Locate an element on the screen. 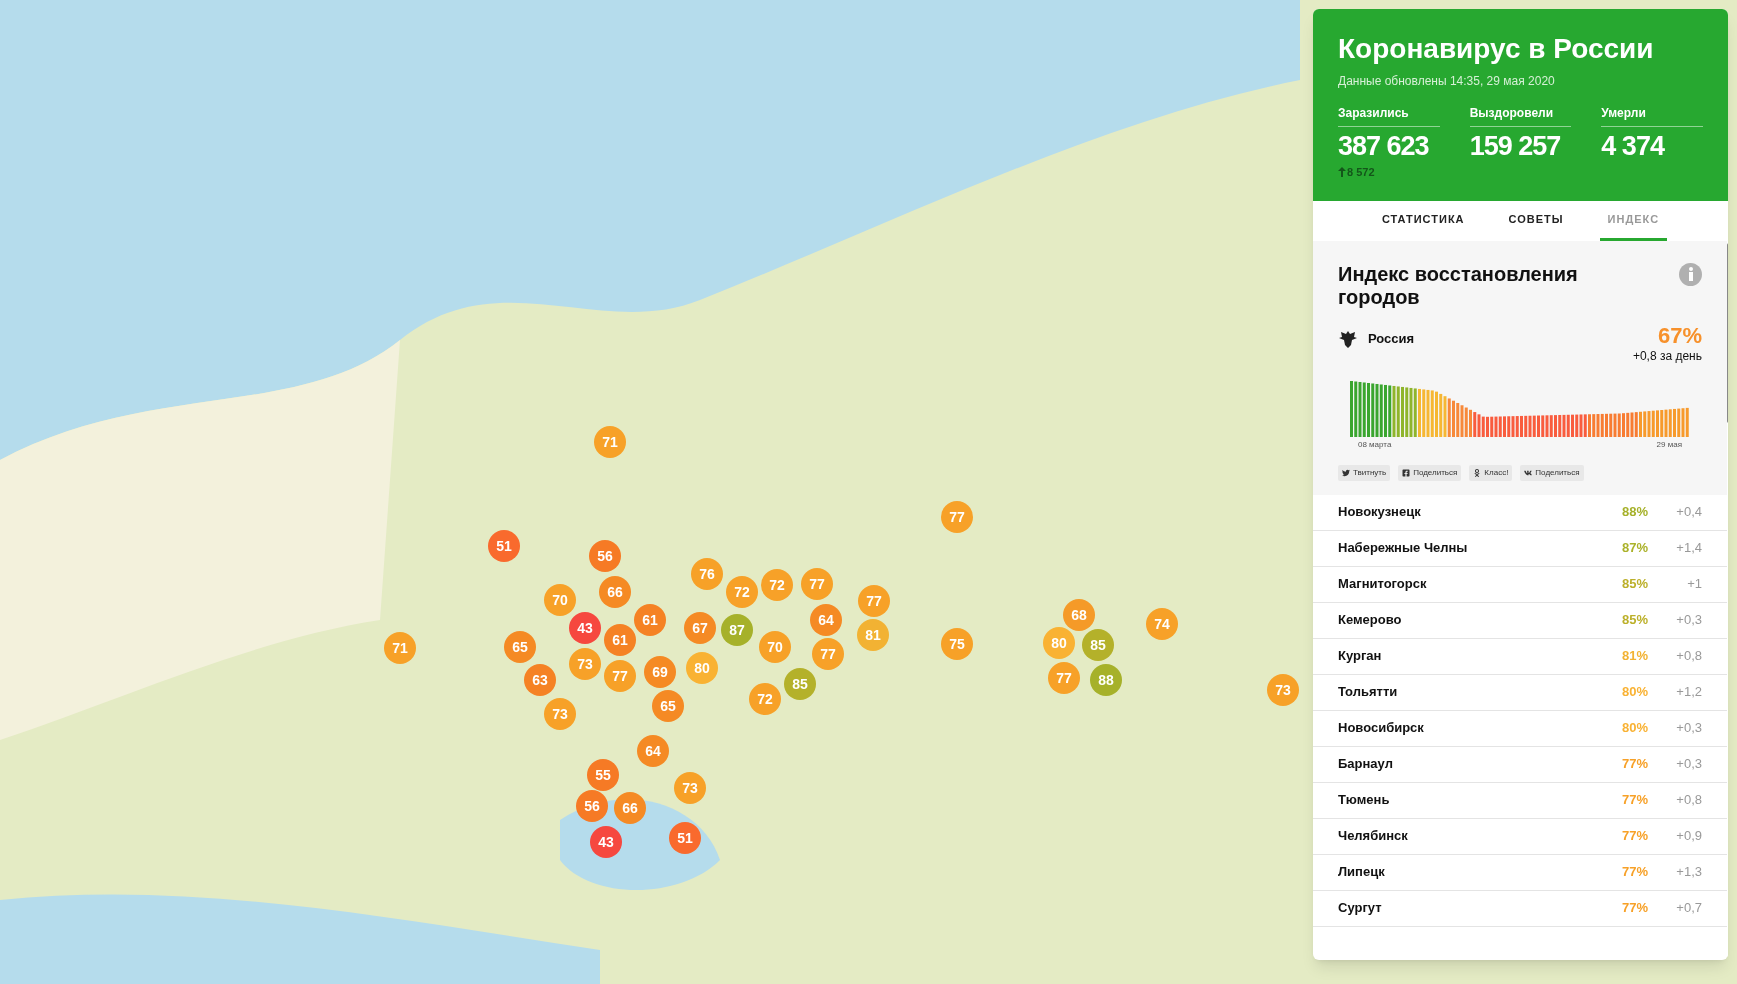 This screenshot has height=984, width=1737. chart-start-date: 08 марта is located at coordinates (1375, 444).